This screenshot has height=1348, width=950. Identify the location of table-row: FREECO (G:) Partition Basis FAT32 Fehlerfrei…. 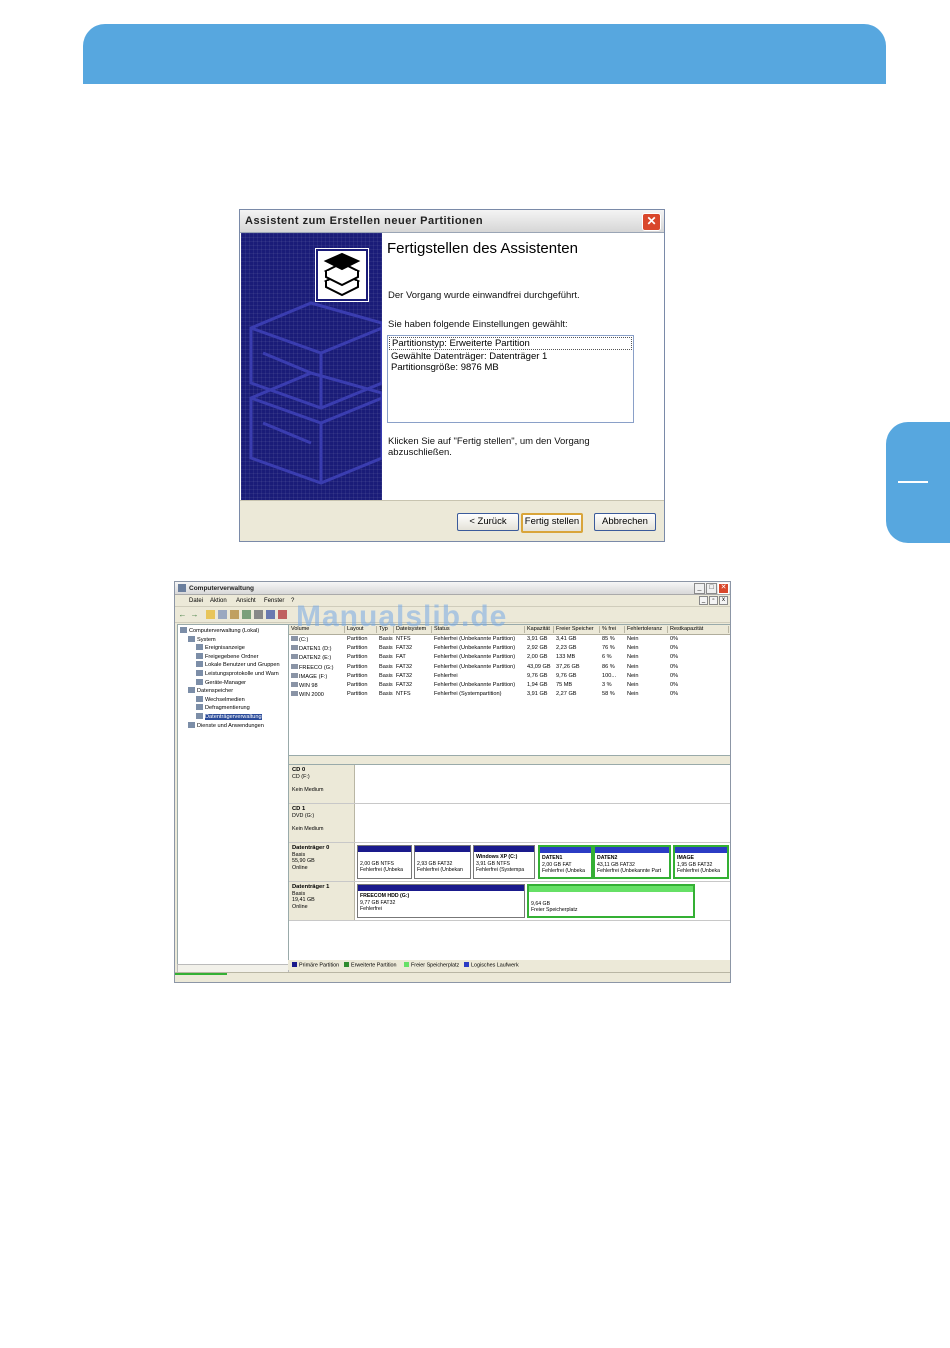
(509, 667).